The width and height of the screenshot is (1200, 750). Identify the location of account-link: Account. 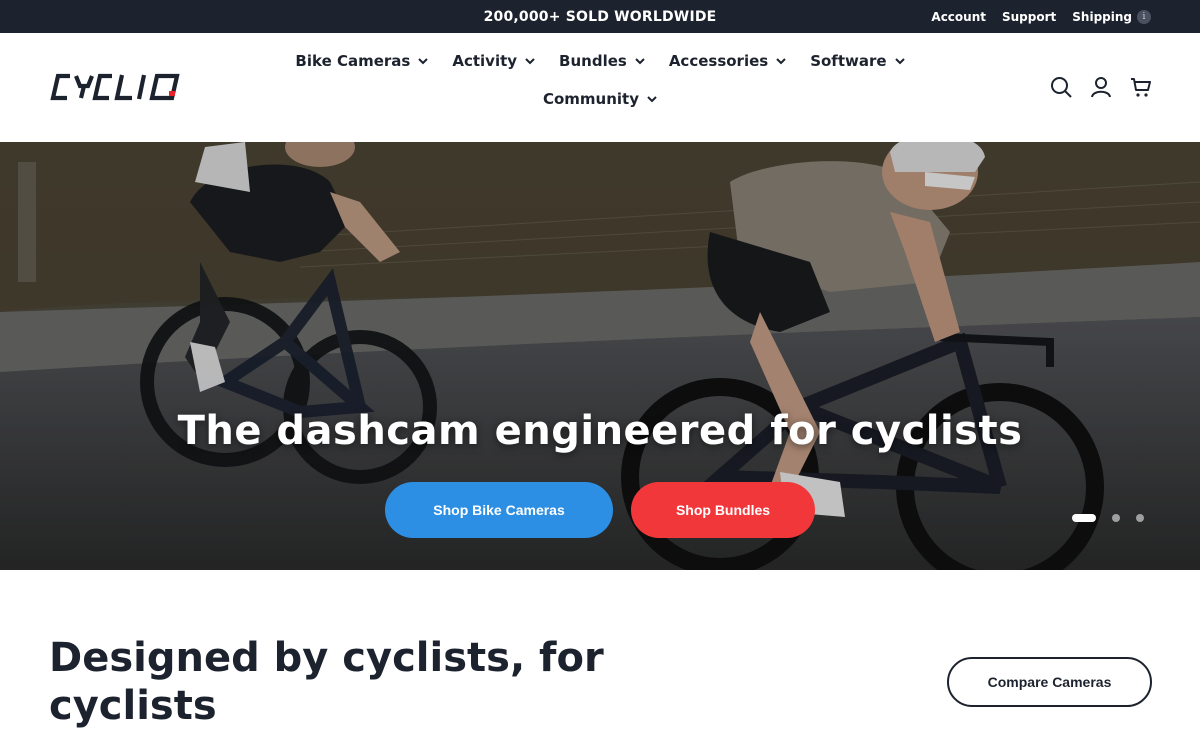
(958, 17).